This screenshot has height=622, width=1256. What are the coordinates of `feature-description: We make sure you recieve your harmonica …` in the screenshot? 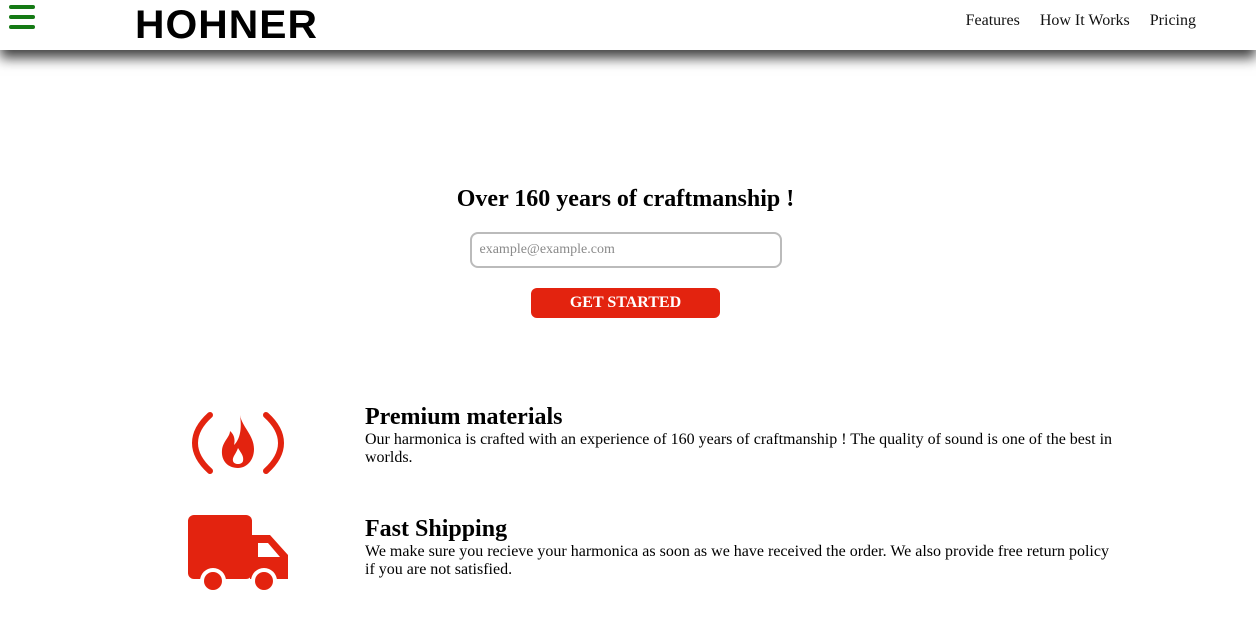 It's located at (737, 560).